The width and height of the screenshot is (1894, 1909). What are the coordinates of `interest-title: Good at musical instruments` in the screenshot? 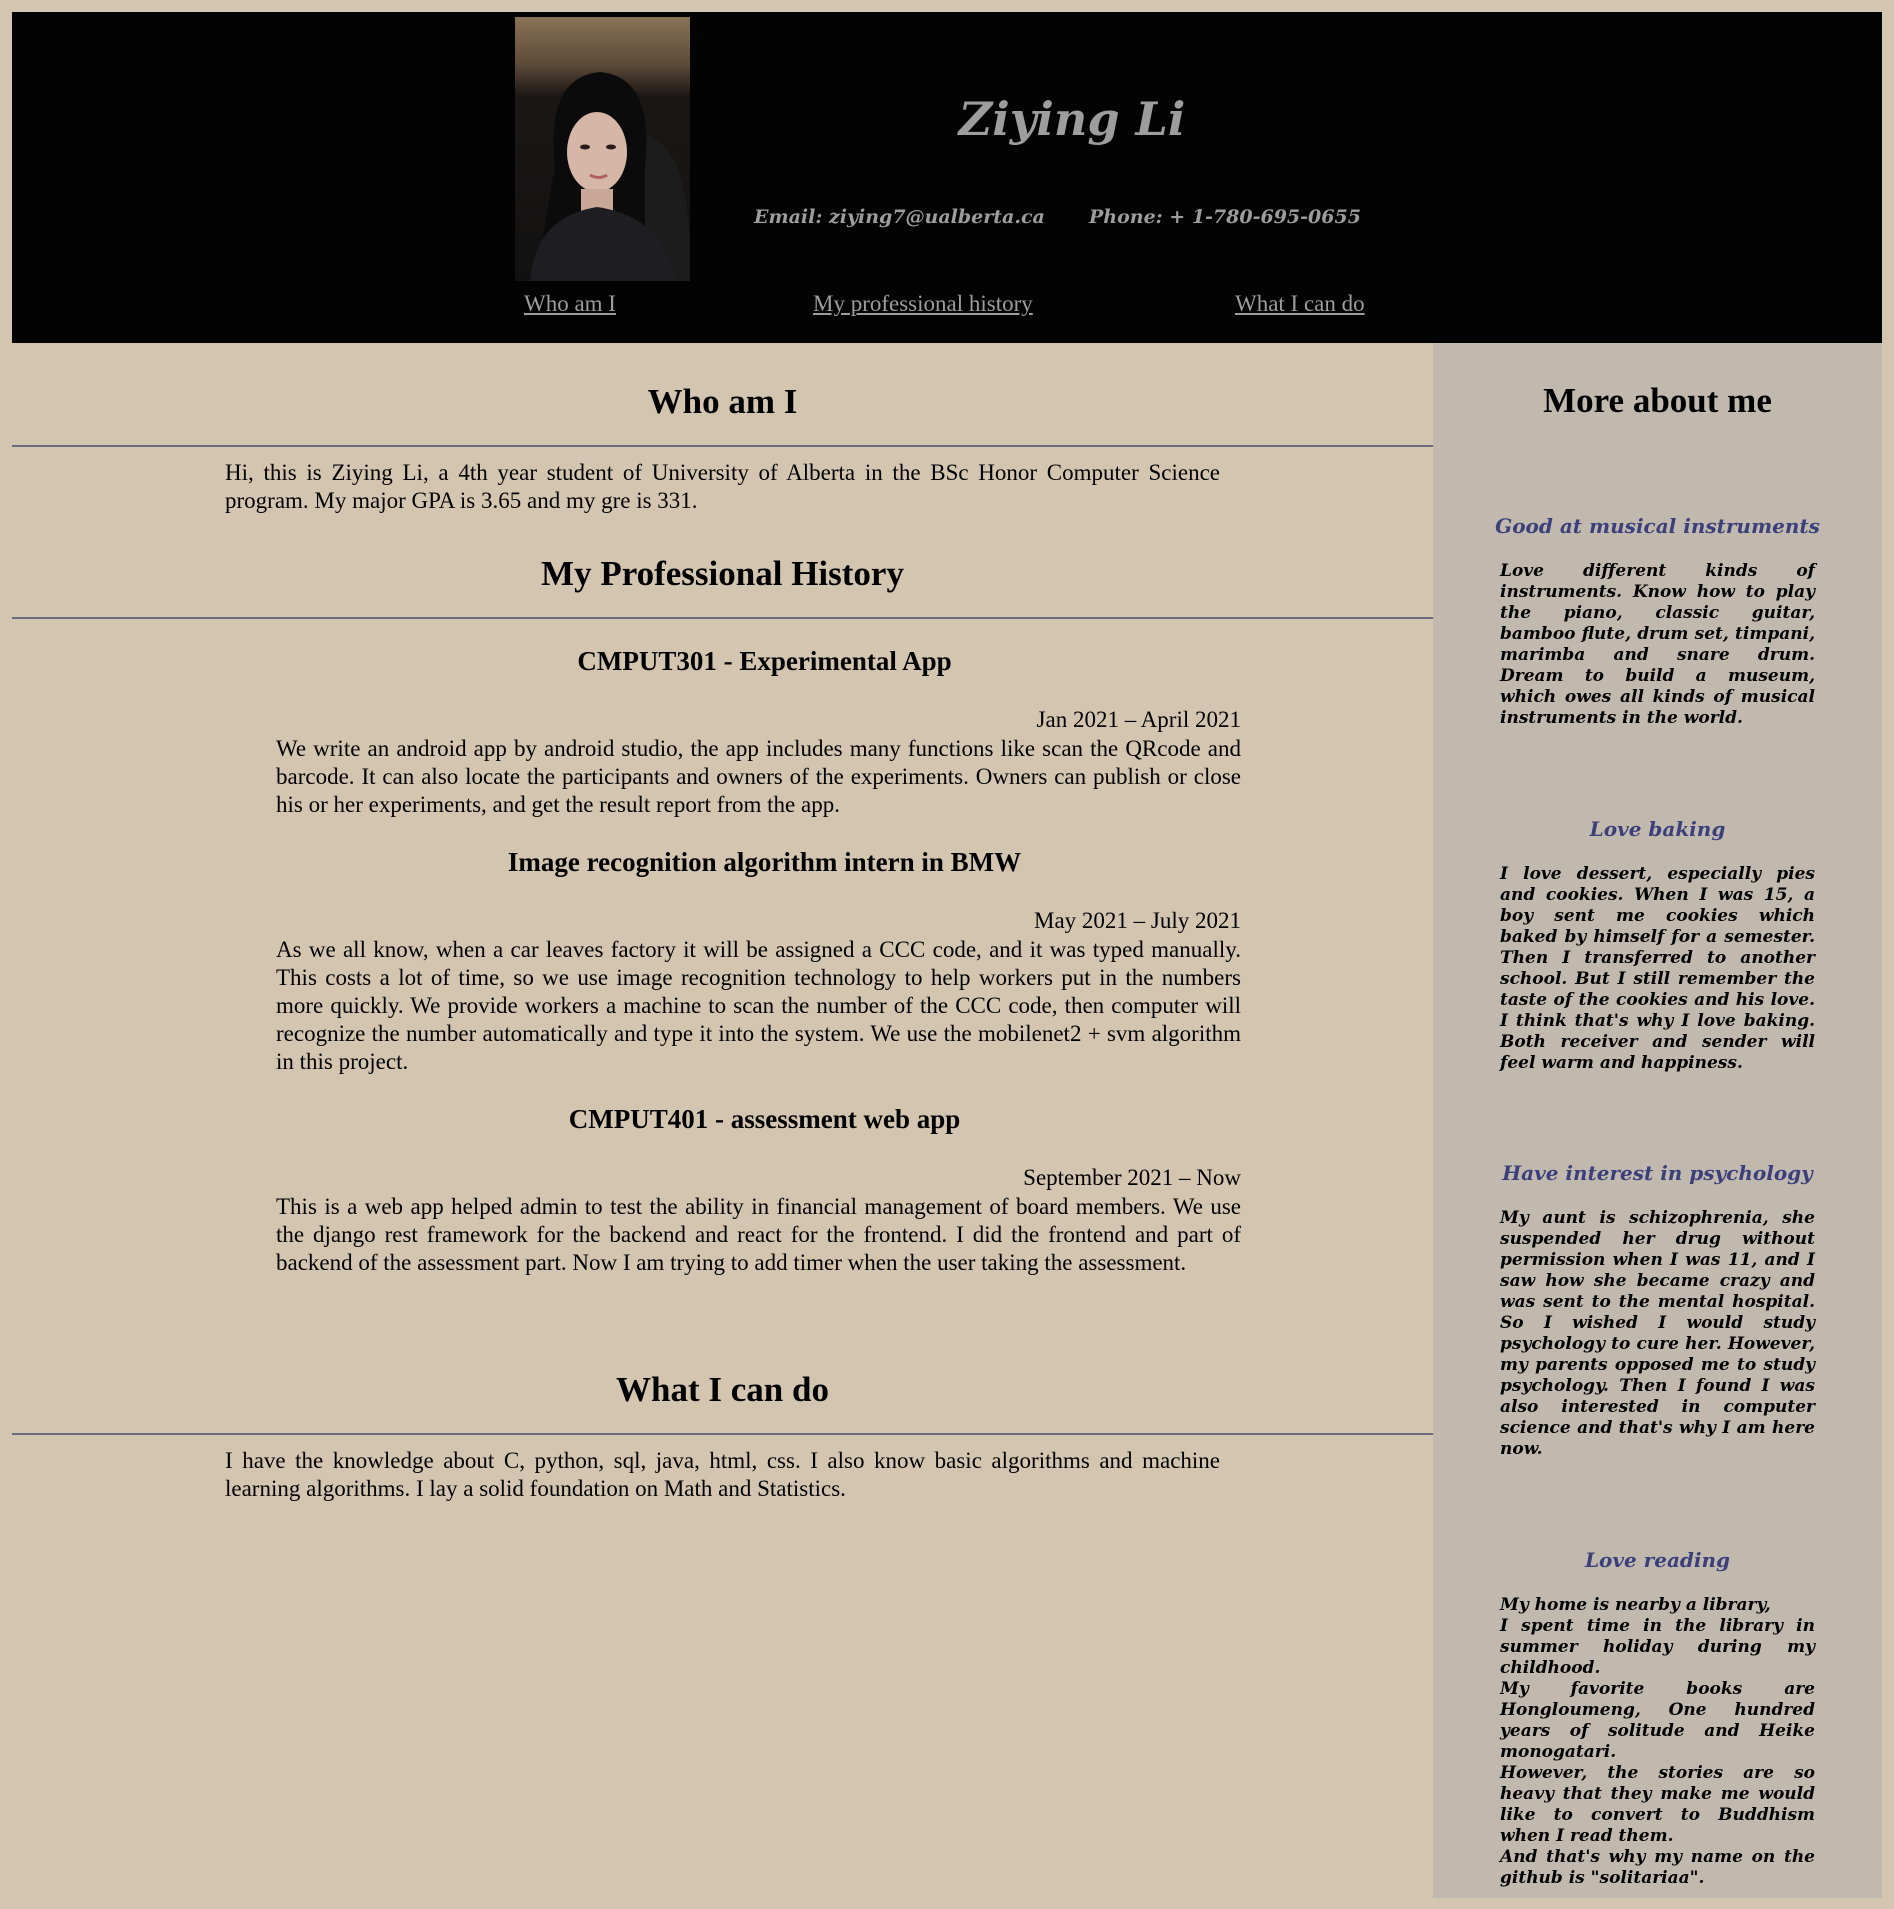 It's located at (1657, 526).